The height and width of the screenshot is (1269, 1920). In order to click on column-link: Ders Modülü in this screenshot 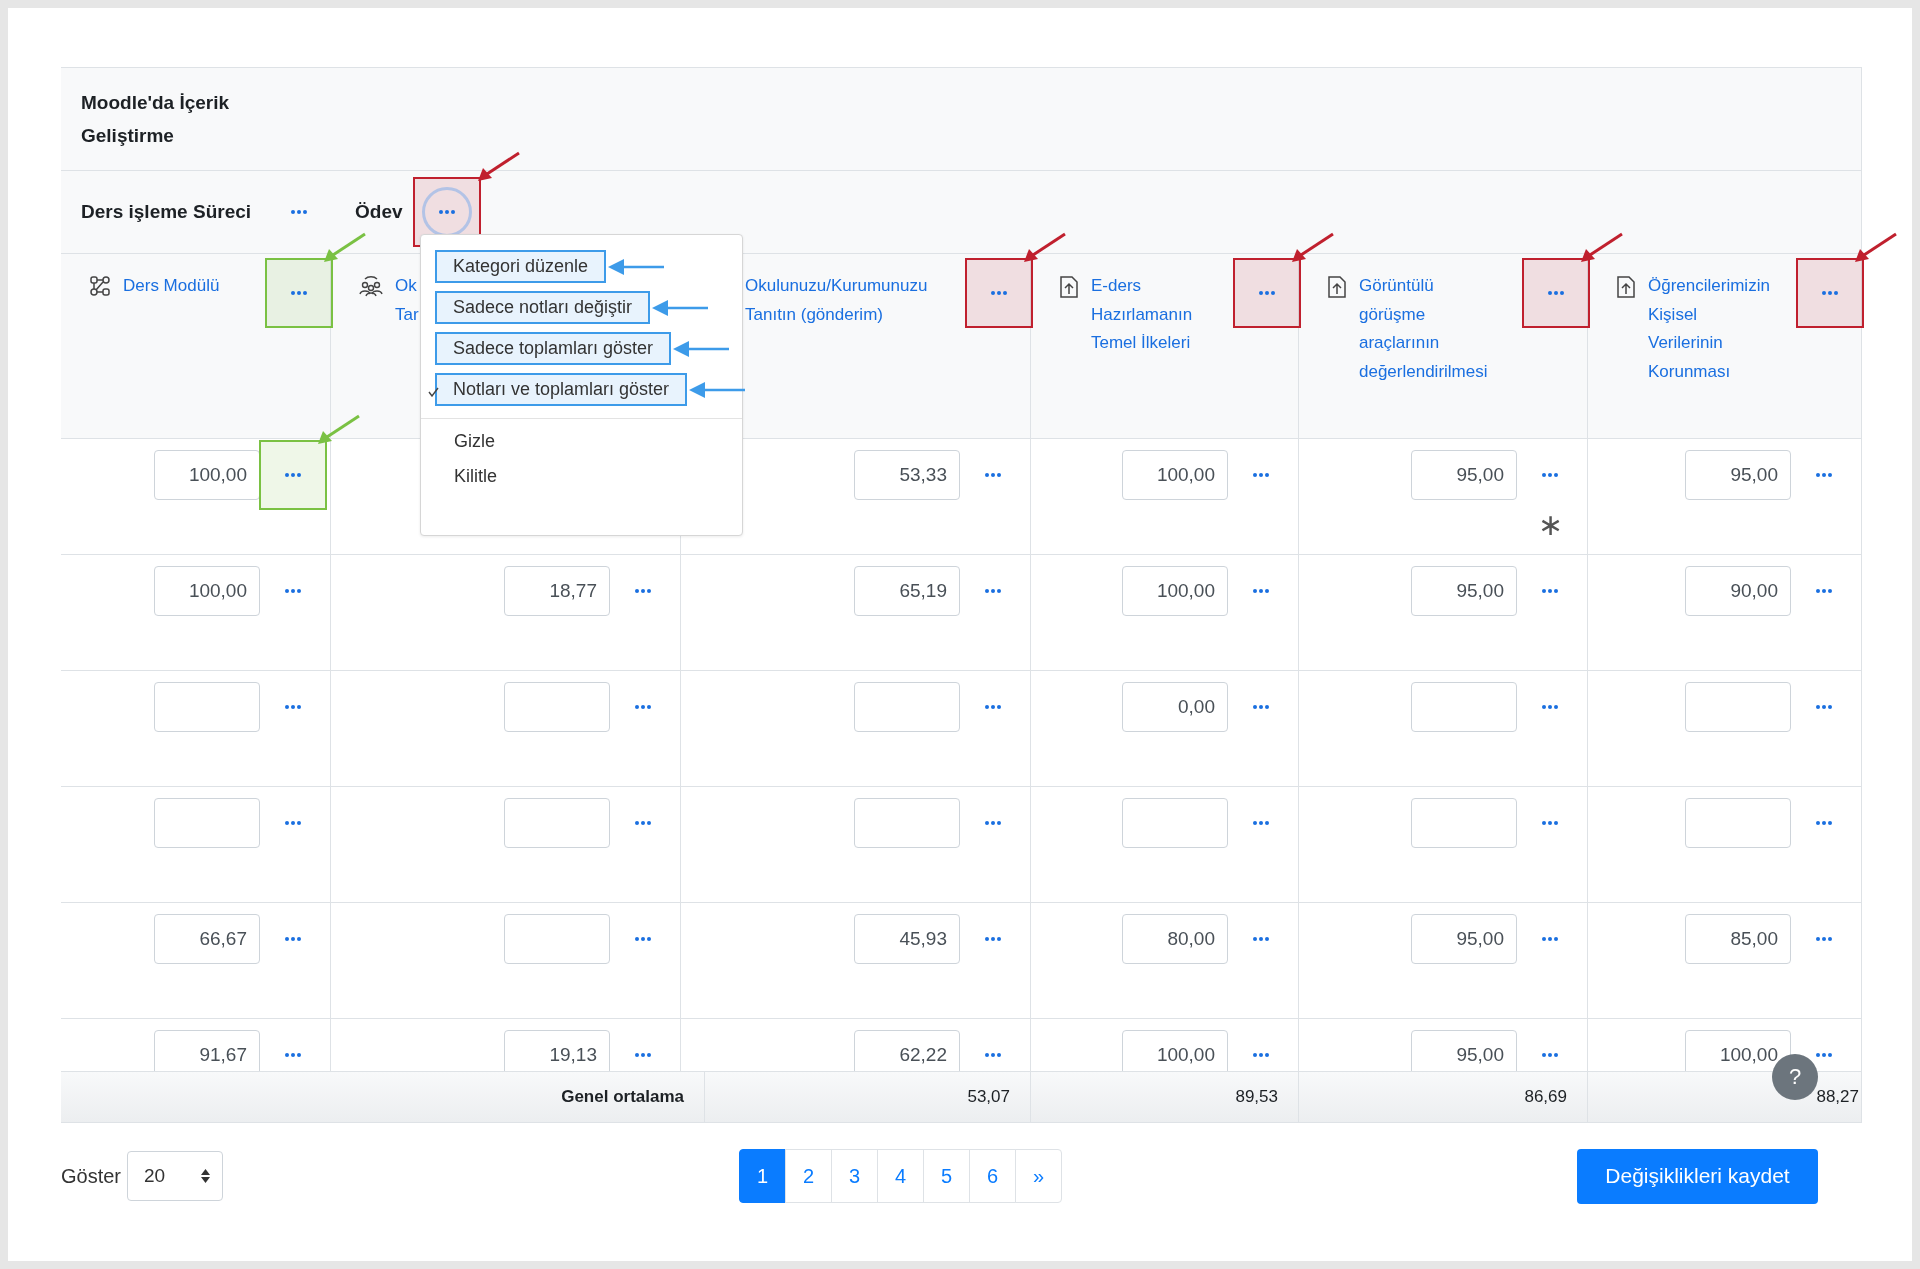, I will do `click(191, 286)`.